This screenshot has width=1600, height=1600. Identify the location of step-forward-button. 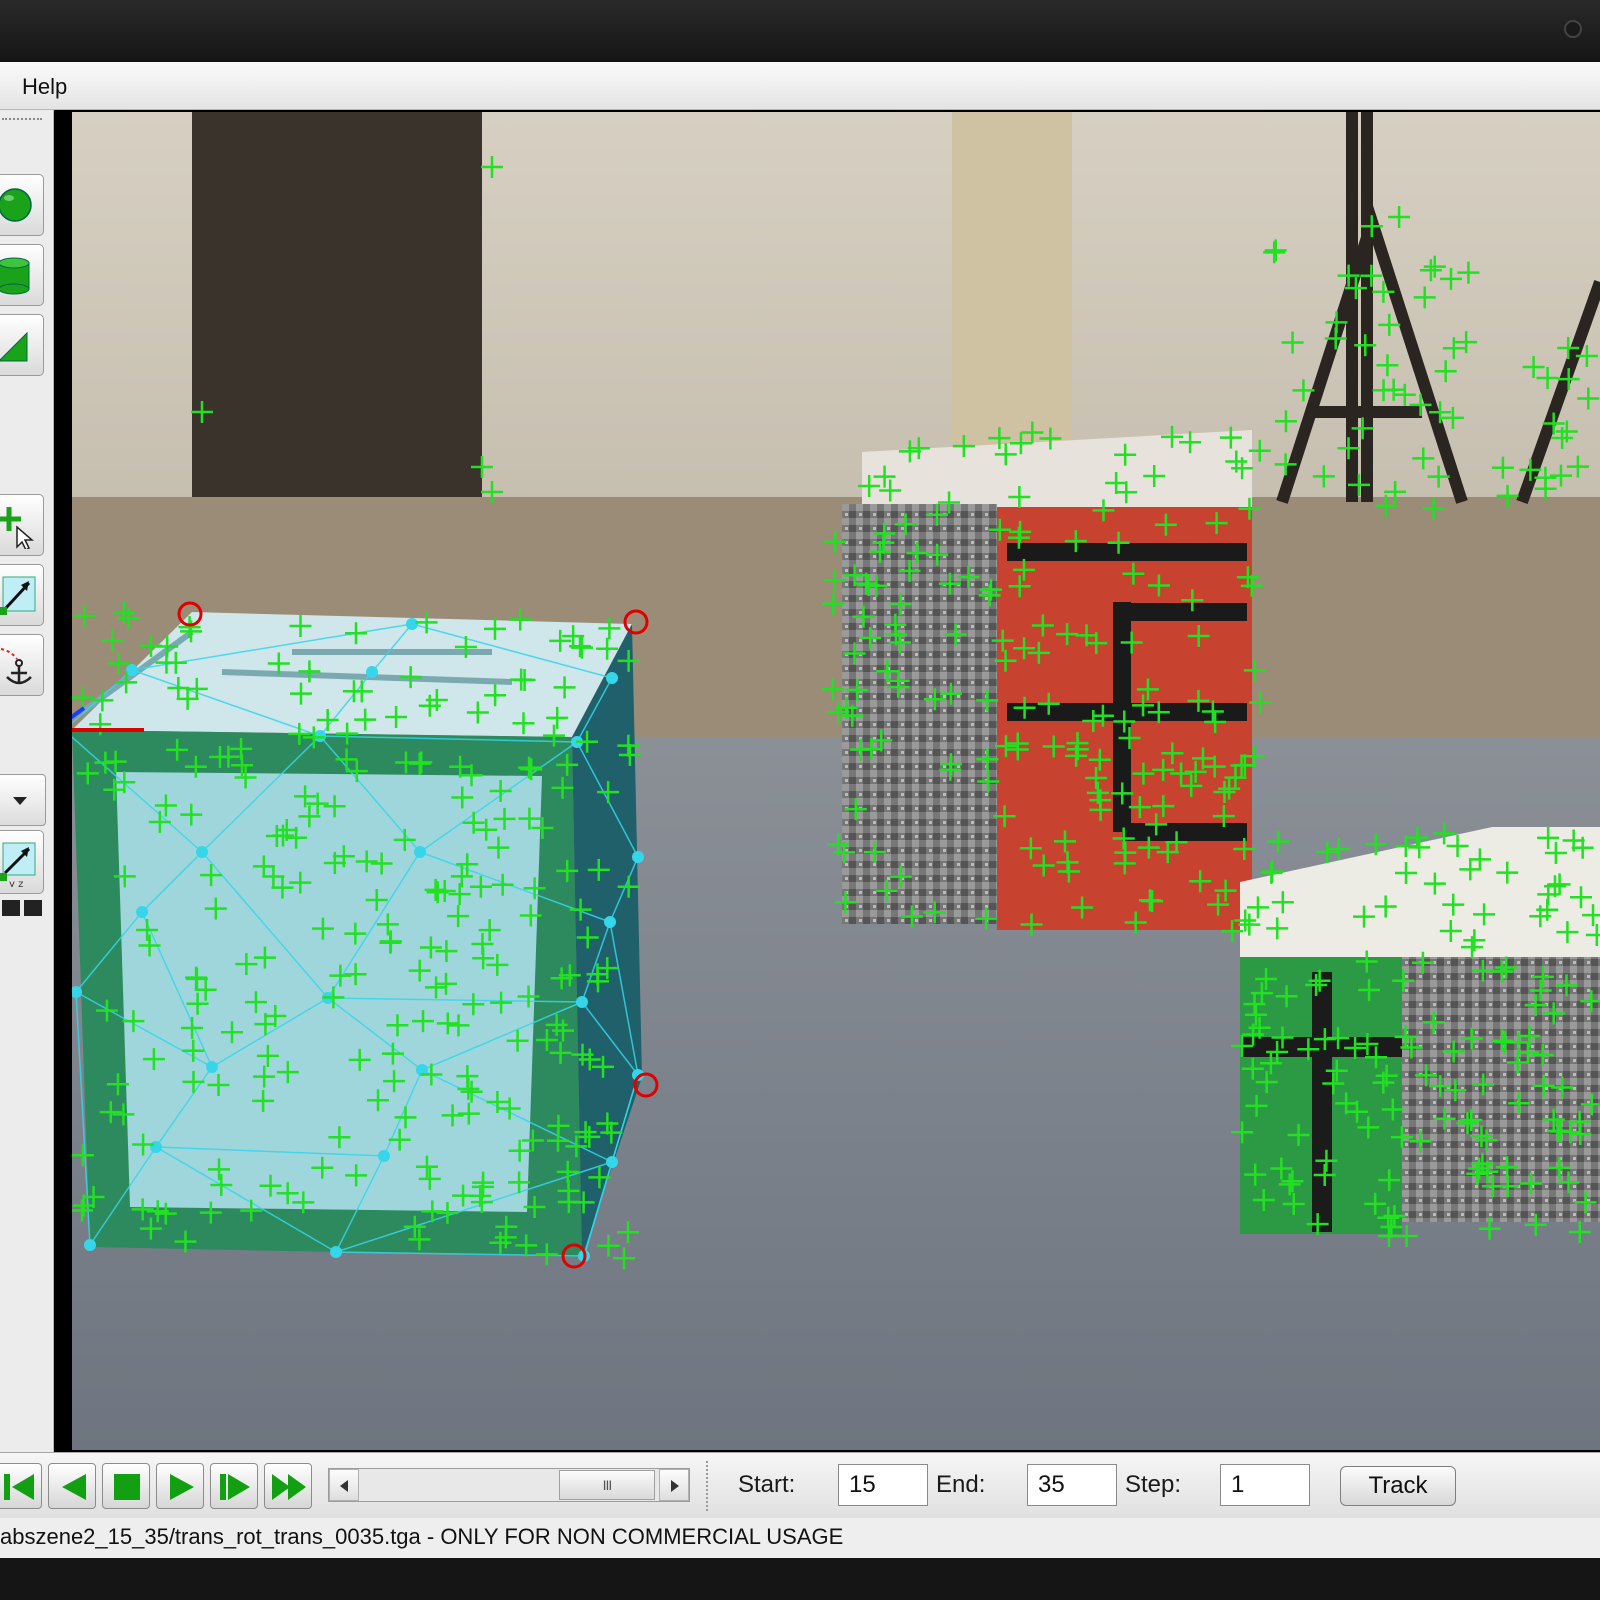
(234, 1486).